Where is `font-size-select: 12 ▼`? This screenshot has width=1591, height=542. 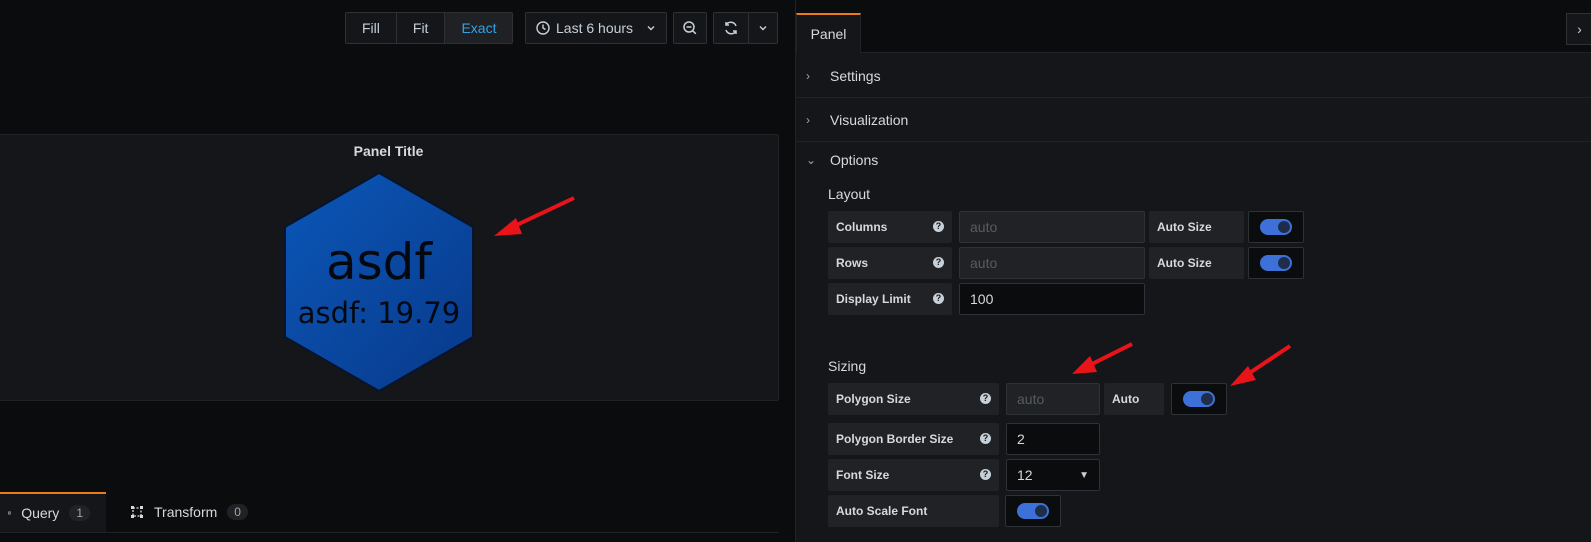 font-size-select: 12 ▼ is located at coordinates (1053, 475).